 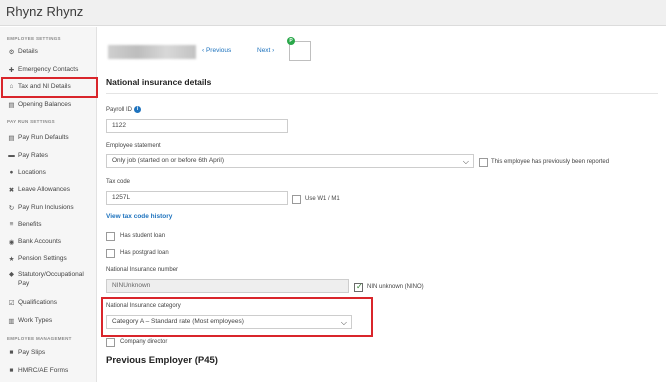 What do you see at coordinates (118, 182) in the screenshot?
I see `tax-code-label: Tax code` at bounding box center [118, 182].